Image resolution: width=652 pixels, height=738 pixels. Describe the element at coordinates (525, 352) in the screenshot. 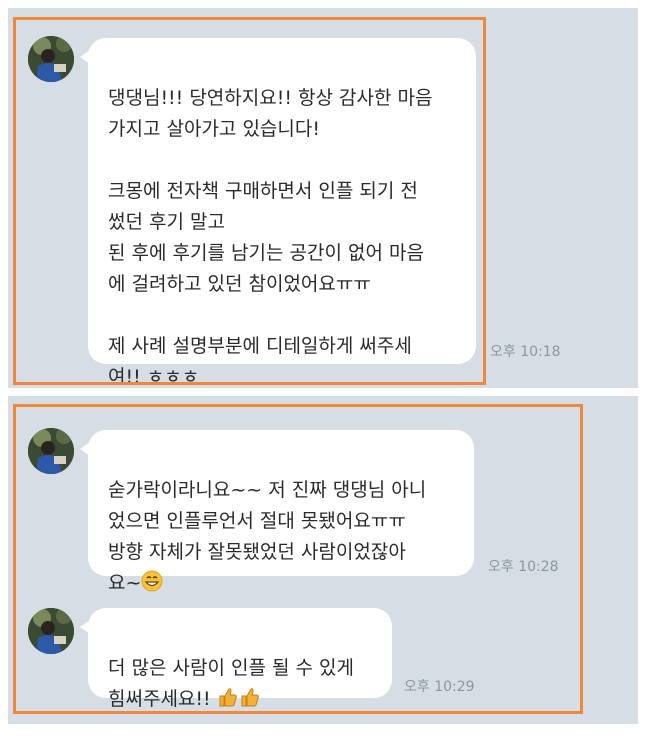

I see `message-timestamp: 오후 10:18` at that location.